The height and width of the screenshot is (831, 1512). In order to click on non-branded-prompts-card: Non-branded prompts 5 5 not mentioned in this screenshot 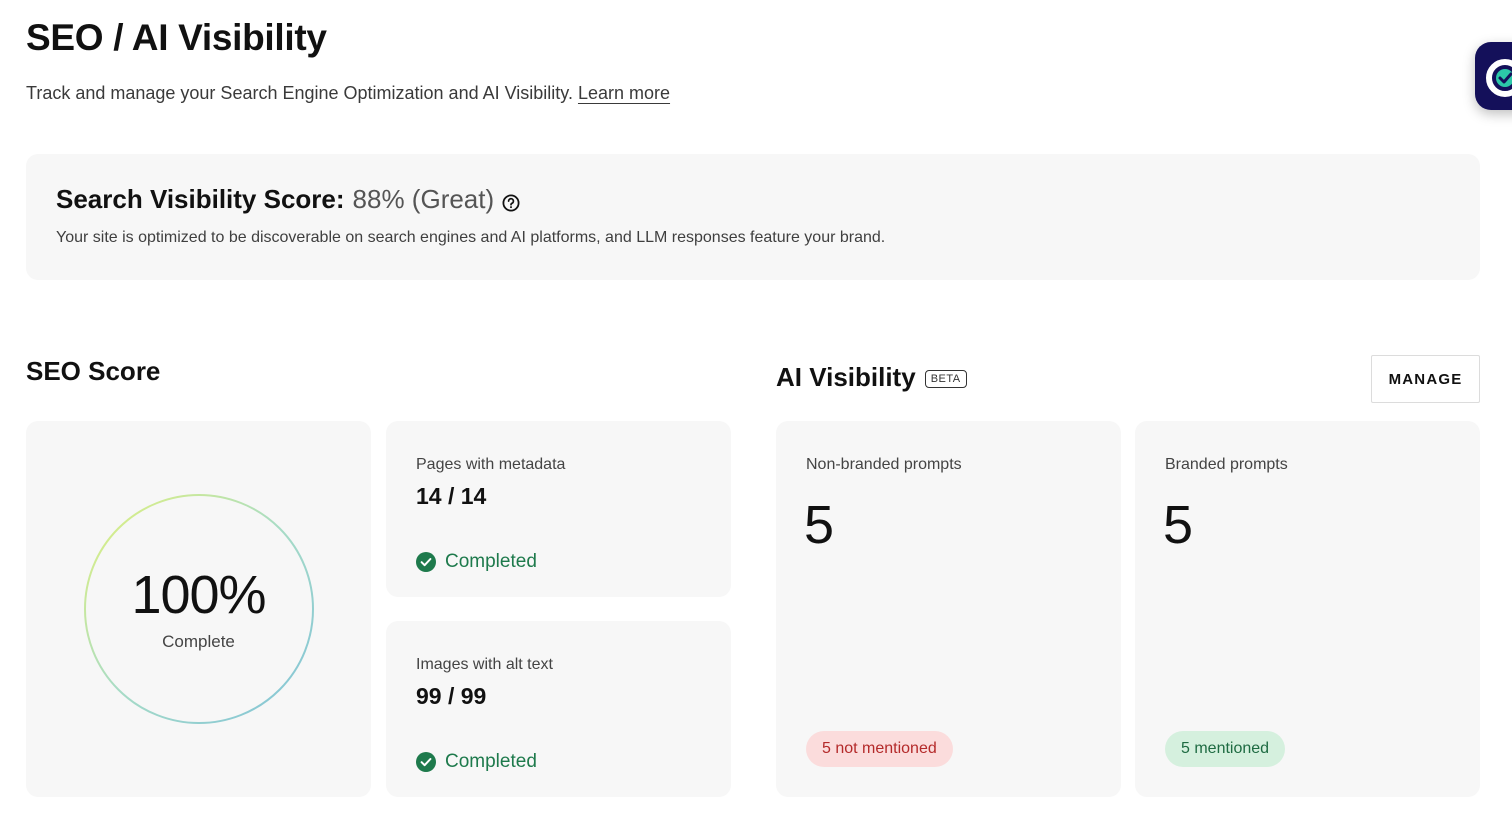, I will do `click(948, 609)`.